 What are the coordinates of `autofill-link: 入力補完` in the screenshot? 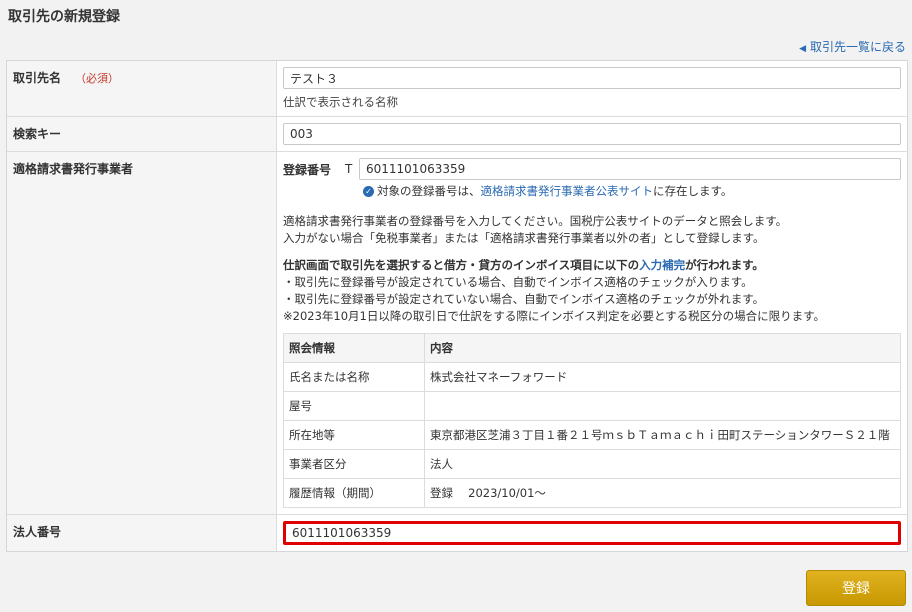 It's located at (662, 265).